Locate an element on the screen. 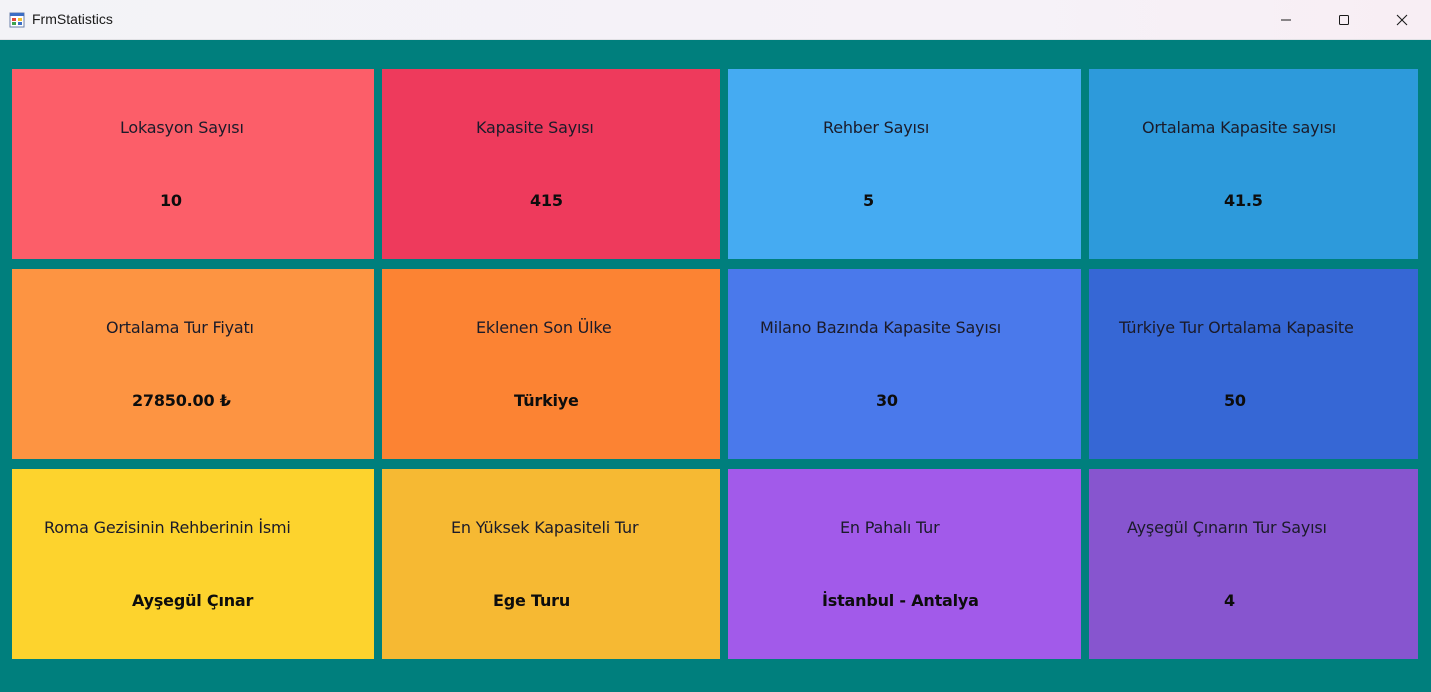 Image resolution: width=1431 pixels, height=692 pixels. card-value: 4 is located at coordinates (1229, 600).